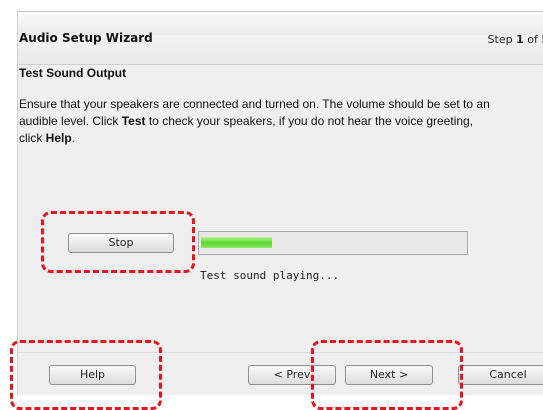  What do you see at coordinates (73, 138) in the screenshot?
I see `instructions-part-3: .` at bounding box center [73, 138].